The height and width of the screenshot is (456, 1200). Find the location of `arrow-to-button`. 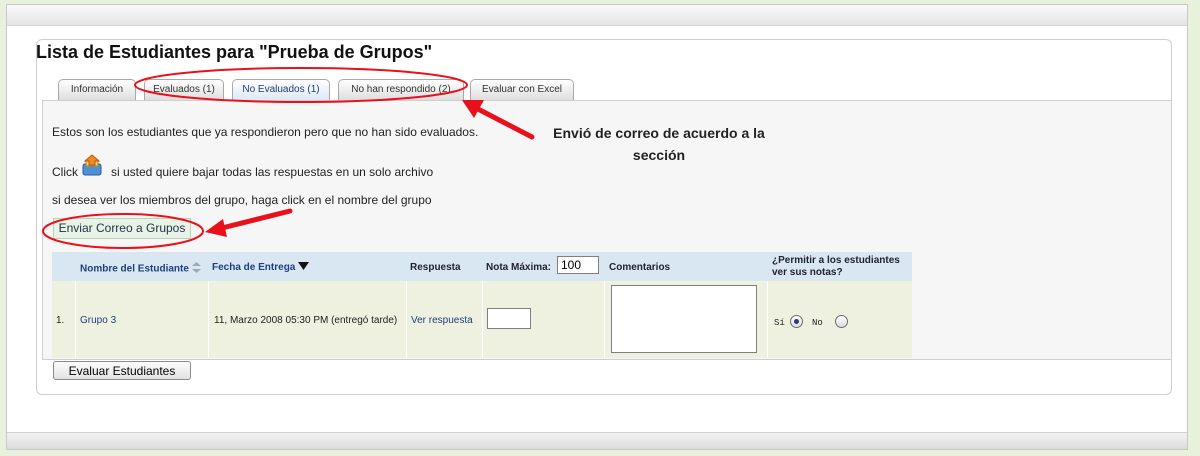

arrow-to-button is located at coordinates (249, 222).